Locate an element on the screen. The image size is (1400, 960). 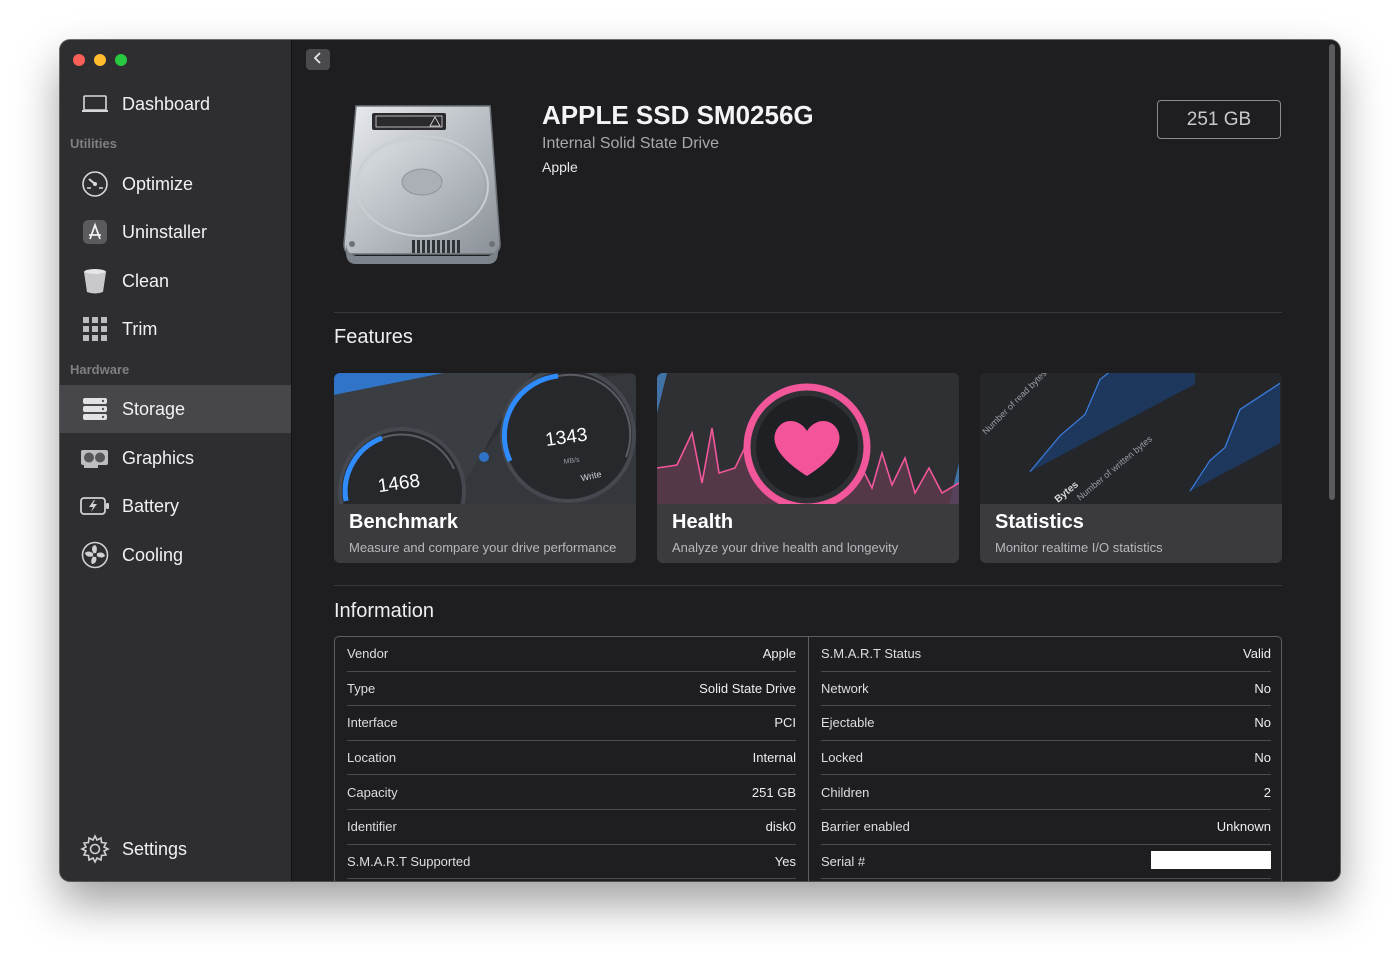
sidebar-item-label: Clean is located at coordinates (146, 280).